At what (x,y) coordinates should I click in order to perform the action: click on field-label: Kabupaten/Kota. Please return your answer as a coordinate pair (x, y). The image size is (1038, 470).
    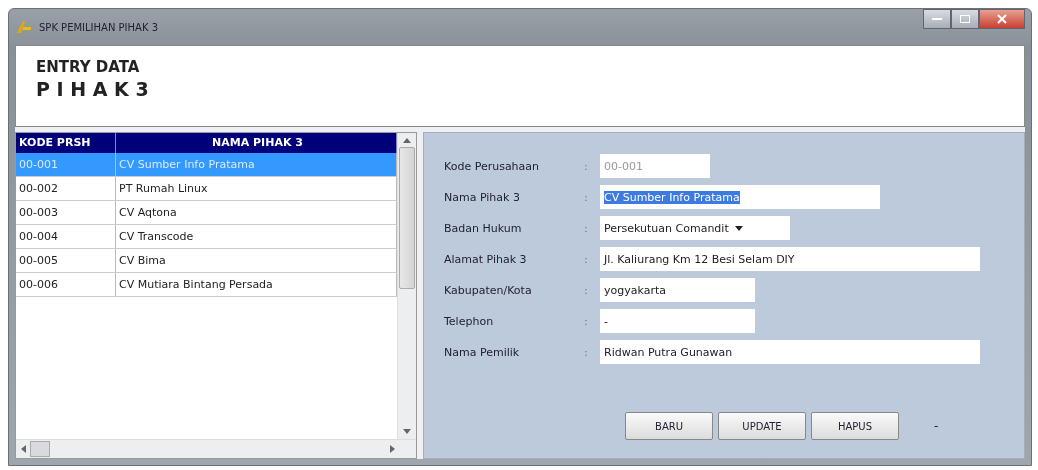
    Looking at the image, I should click on (488, 290).